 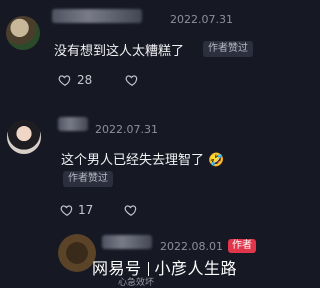 What do you see at coordinates (242, 246) in the screenshot?
I see `author-tag: 作者` at bounding box center [242, 246].